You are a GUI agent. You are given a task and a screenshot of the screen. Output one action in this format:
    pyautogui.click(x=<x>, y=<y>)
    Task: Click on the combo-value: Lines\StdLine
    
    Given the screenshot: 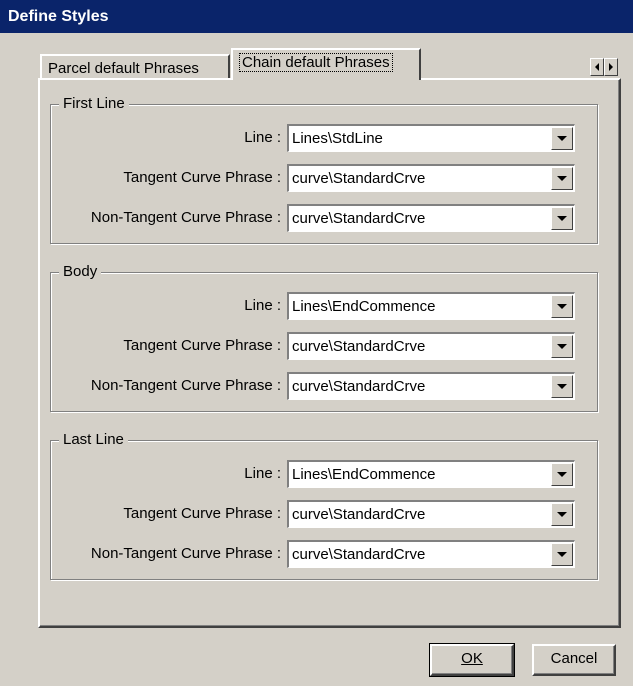 What is the action you would take?
    pyautogui.click(x=337, y=138)
    